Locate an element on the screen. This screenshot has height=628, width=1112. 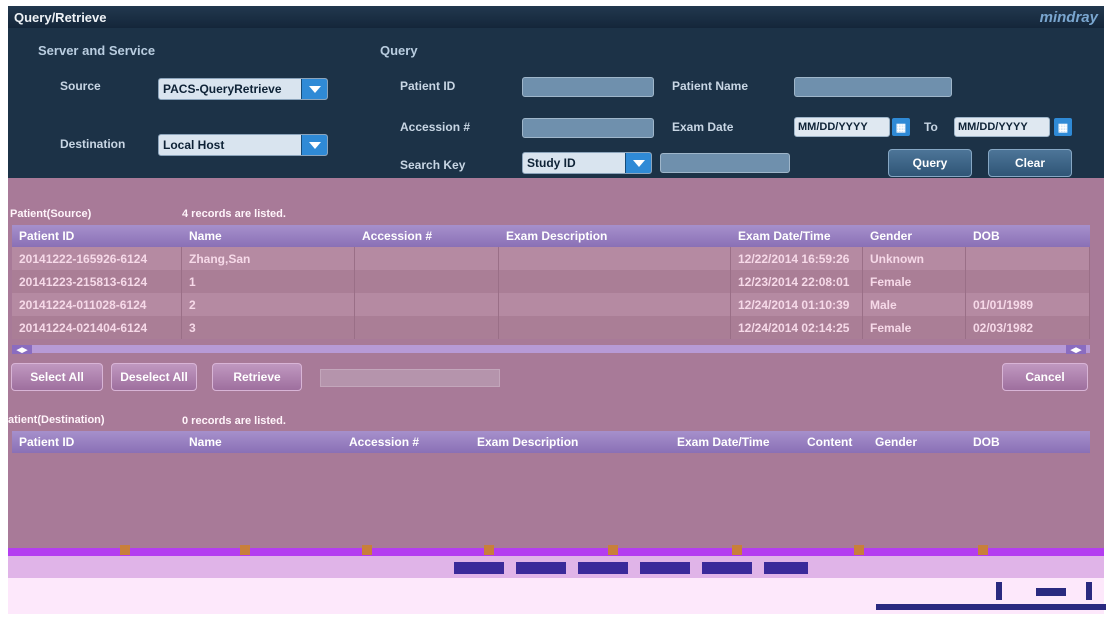
cell-accession is located at coordinates (427, 327).